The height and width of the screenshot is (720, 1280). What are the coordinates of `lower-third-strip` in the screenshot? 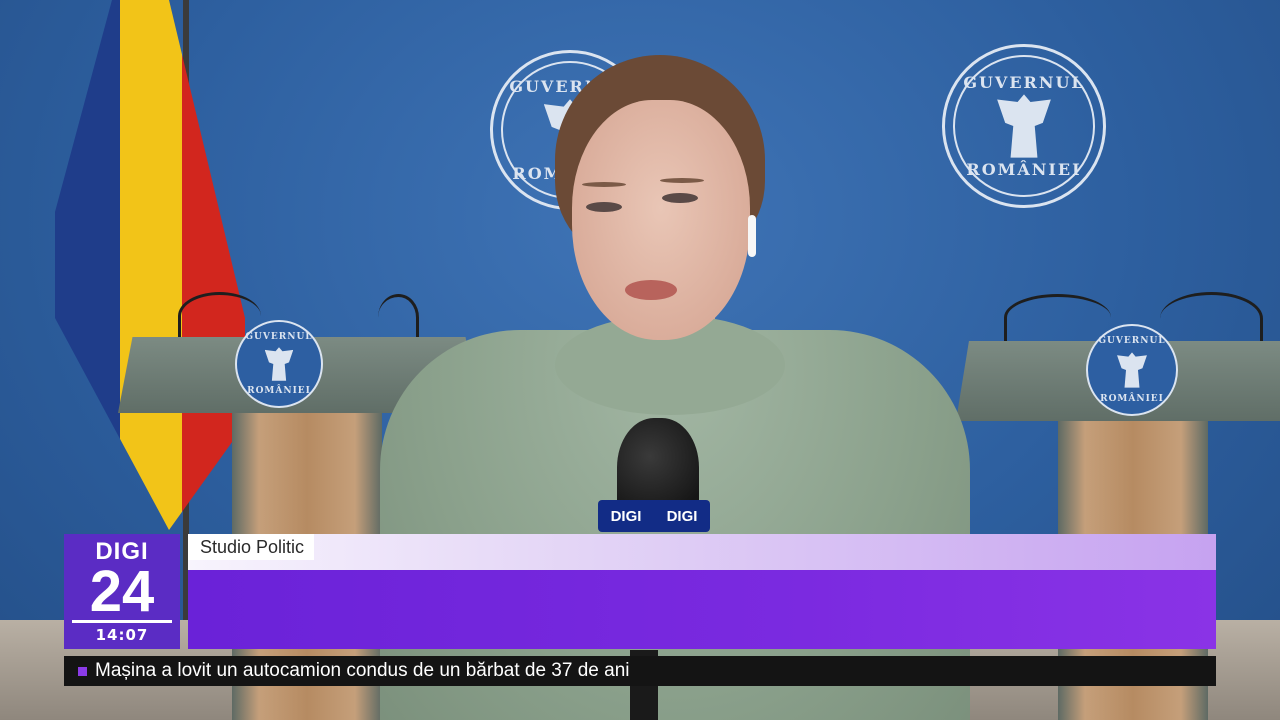 It's located at (702, 552).